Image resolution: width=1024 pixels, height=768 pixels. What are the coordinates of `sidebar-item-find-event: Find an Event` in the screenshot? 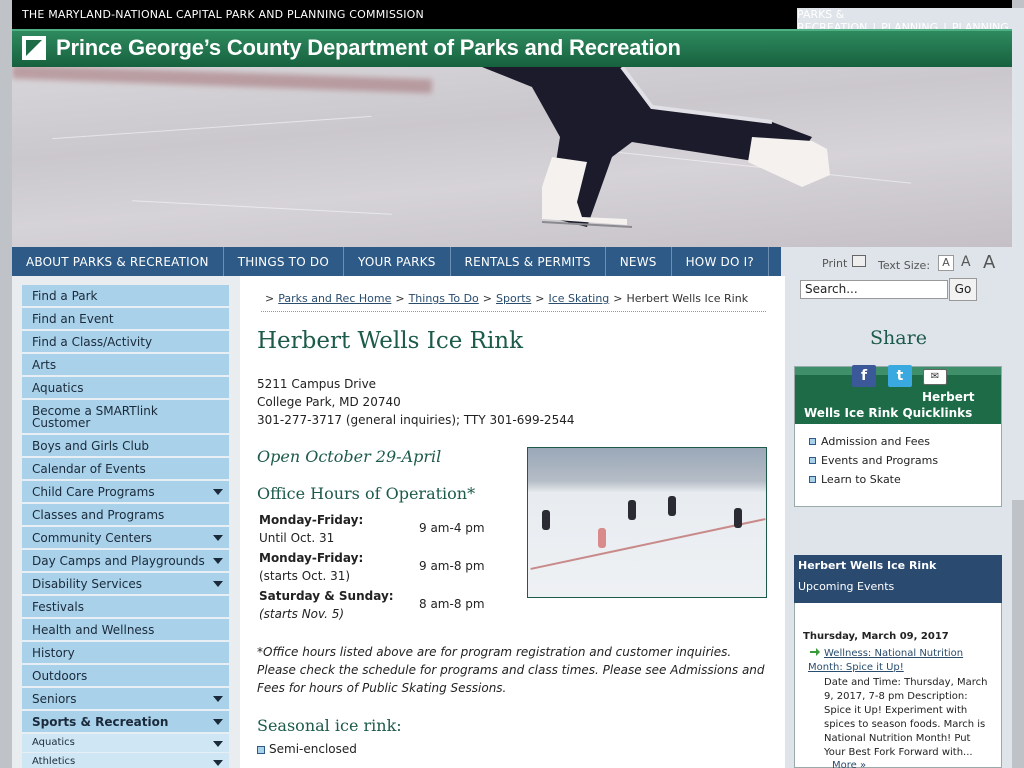 It's located at (125, 319).